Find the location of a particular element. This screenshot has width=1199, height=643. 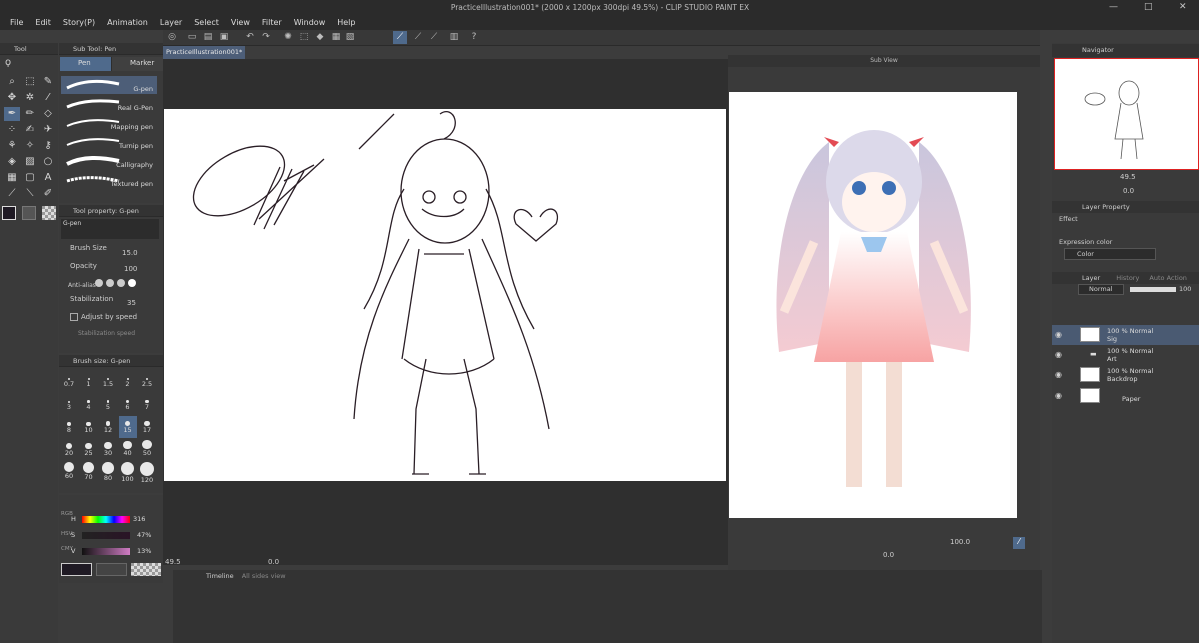

eyedropper-sub-icon: ⁄ is located at coordinates (1019, 543).